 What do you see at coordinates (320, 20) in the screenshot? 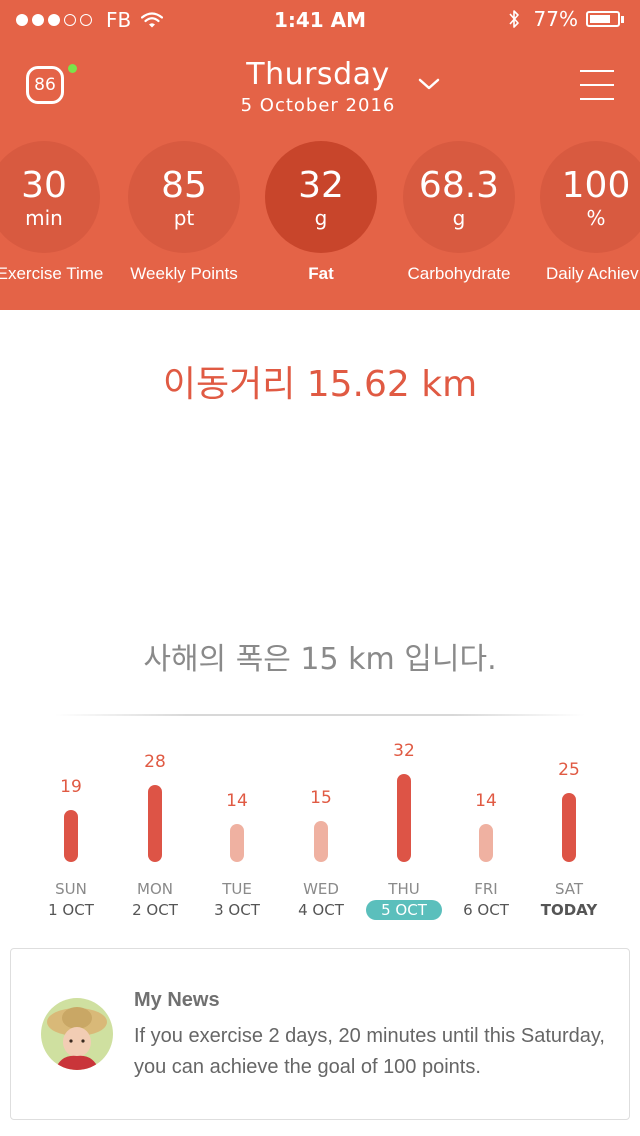
I see `status-bar: FB 1:41 AM 77%` at bounding box center [320, 20].